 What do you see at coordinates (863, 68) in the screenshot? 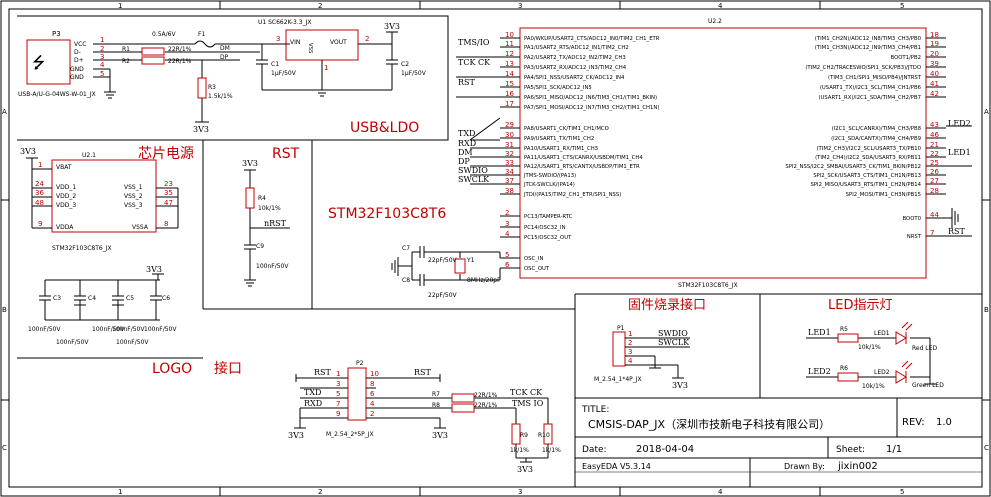
I see `mcu-right-pin-label: (TIM2_CH2/TRACESWO/SPI1_SCK/PB3)/JTDO` at bounding box center [863, 68].